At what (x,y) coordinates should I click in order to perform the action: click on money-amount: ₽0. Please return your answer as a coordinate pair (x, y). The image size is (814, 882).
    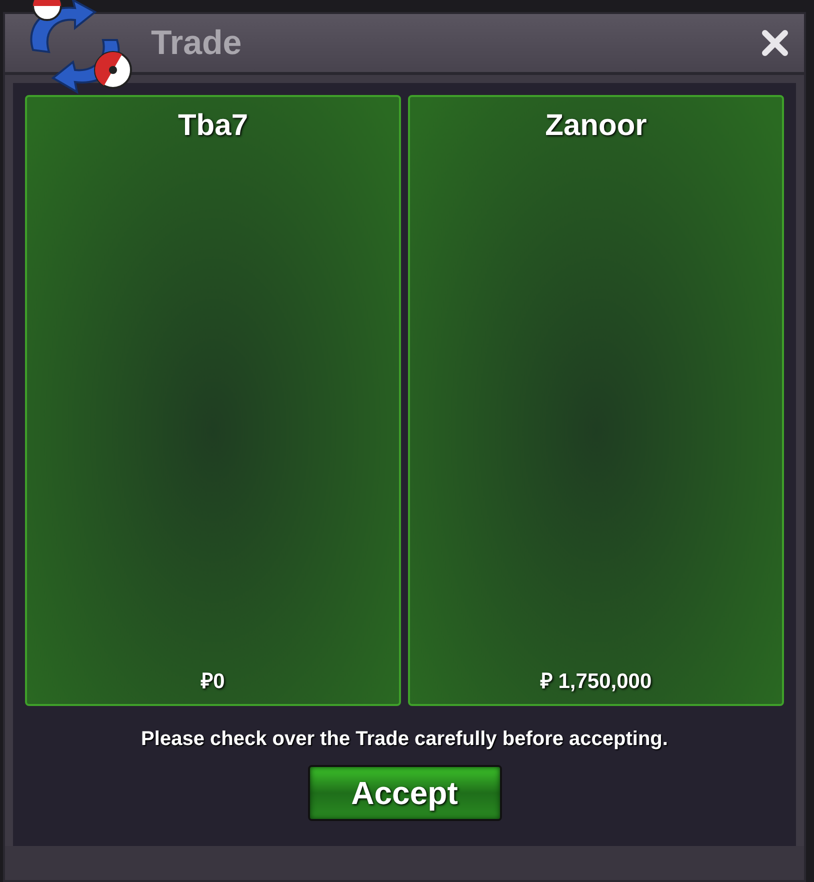
    Looking at the image, I should click on (213, 681).